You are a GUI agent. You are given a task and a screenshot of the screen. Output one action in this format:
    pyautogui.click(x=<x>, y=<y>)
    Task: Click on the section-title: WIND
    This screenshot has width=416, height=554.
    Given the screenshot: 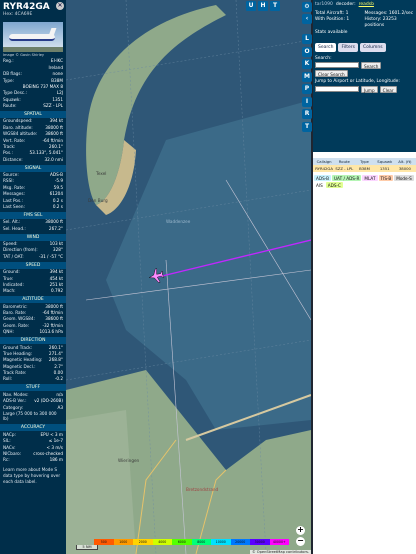 What is the action you would take?
    pyautogui.click(x=33, y=237)
    